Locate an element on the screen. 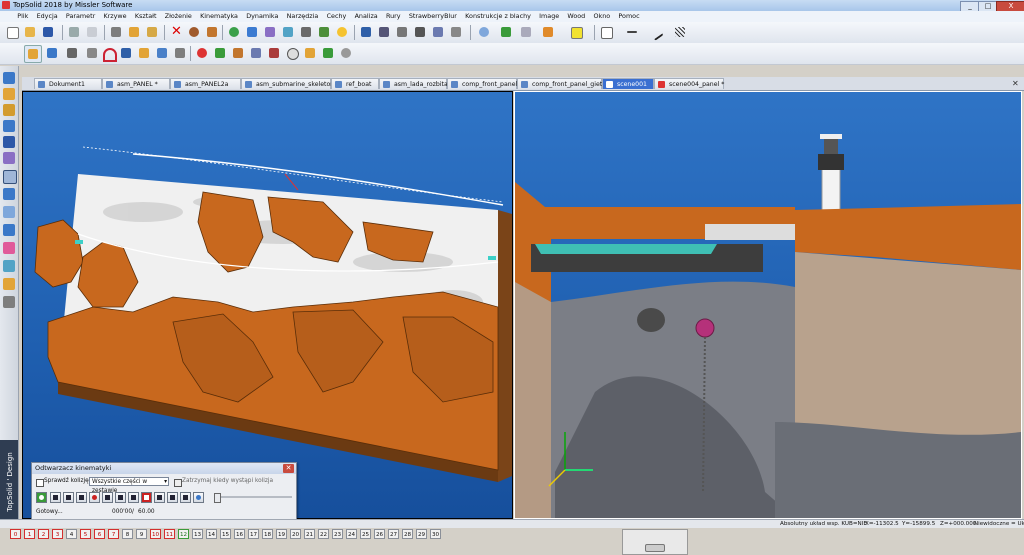 The image size is (1024, 555). layer-button: 10 is located at coordinates (155, 534).